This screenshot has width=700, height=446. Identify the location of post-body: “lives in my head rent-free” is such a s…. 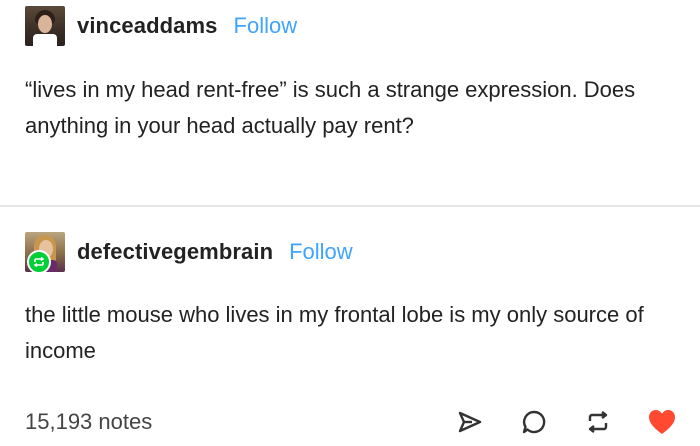
(330, 107).